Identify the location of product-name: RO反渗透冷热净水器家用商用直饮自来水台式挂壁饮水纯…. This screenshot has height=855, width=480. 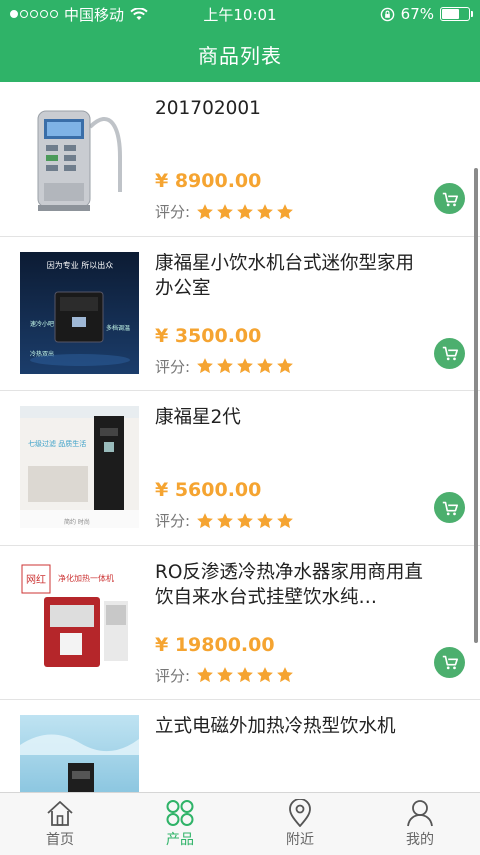
(290, 585).